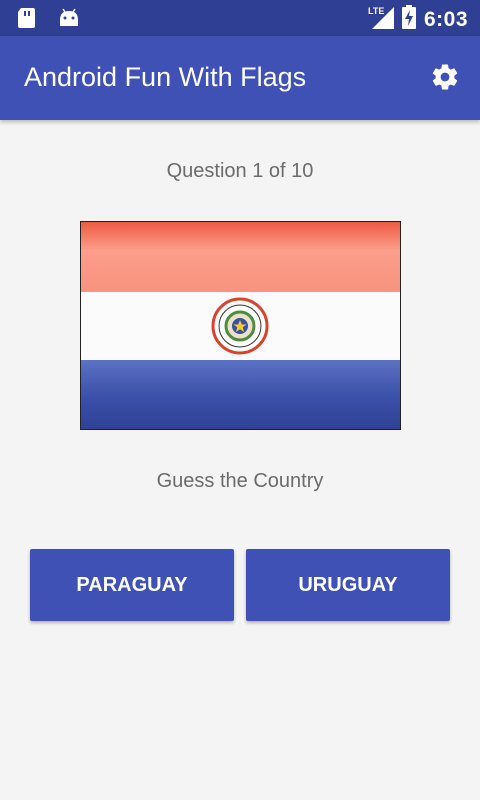  I want to click on question-counter: Question 1 of 10, so click(240, 171).